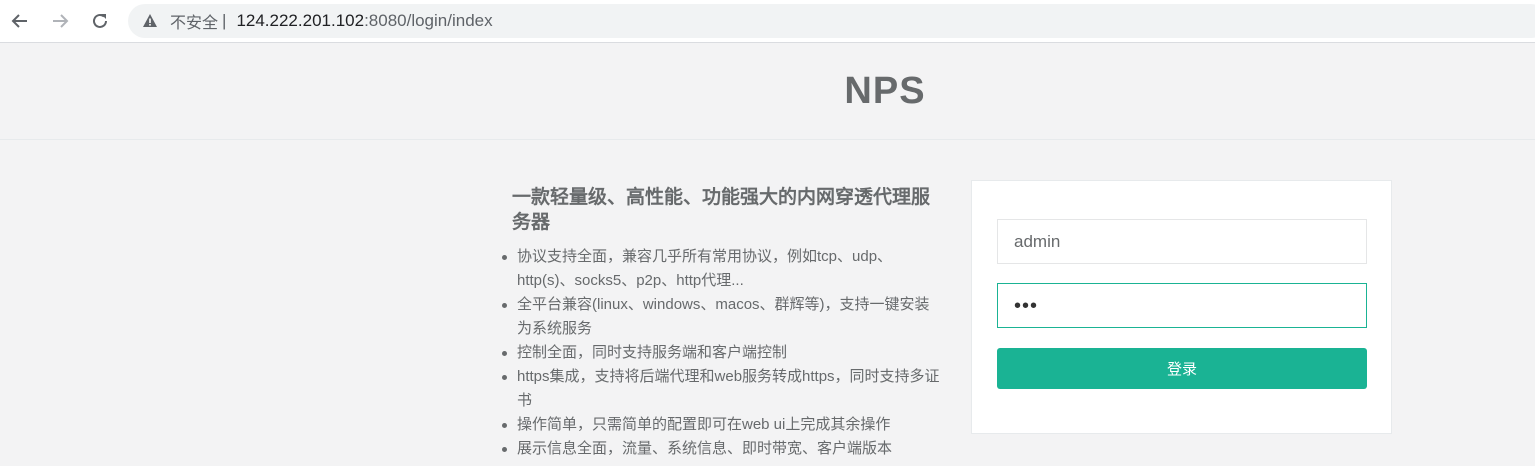  I want to click on forward-arrow-icon, so click(61, 21).